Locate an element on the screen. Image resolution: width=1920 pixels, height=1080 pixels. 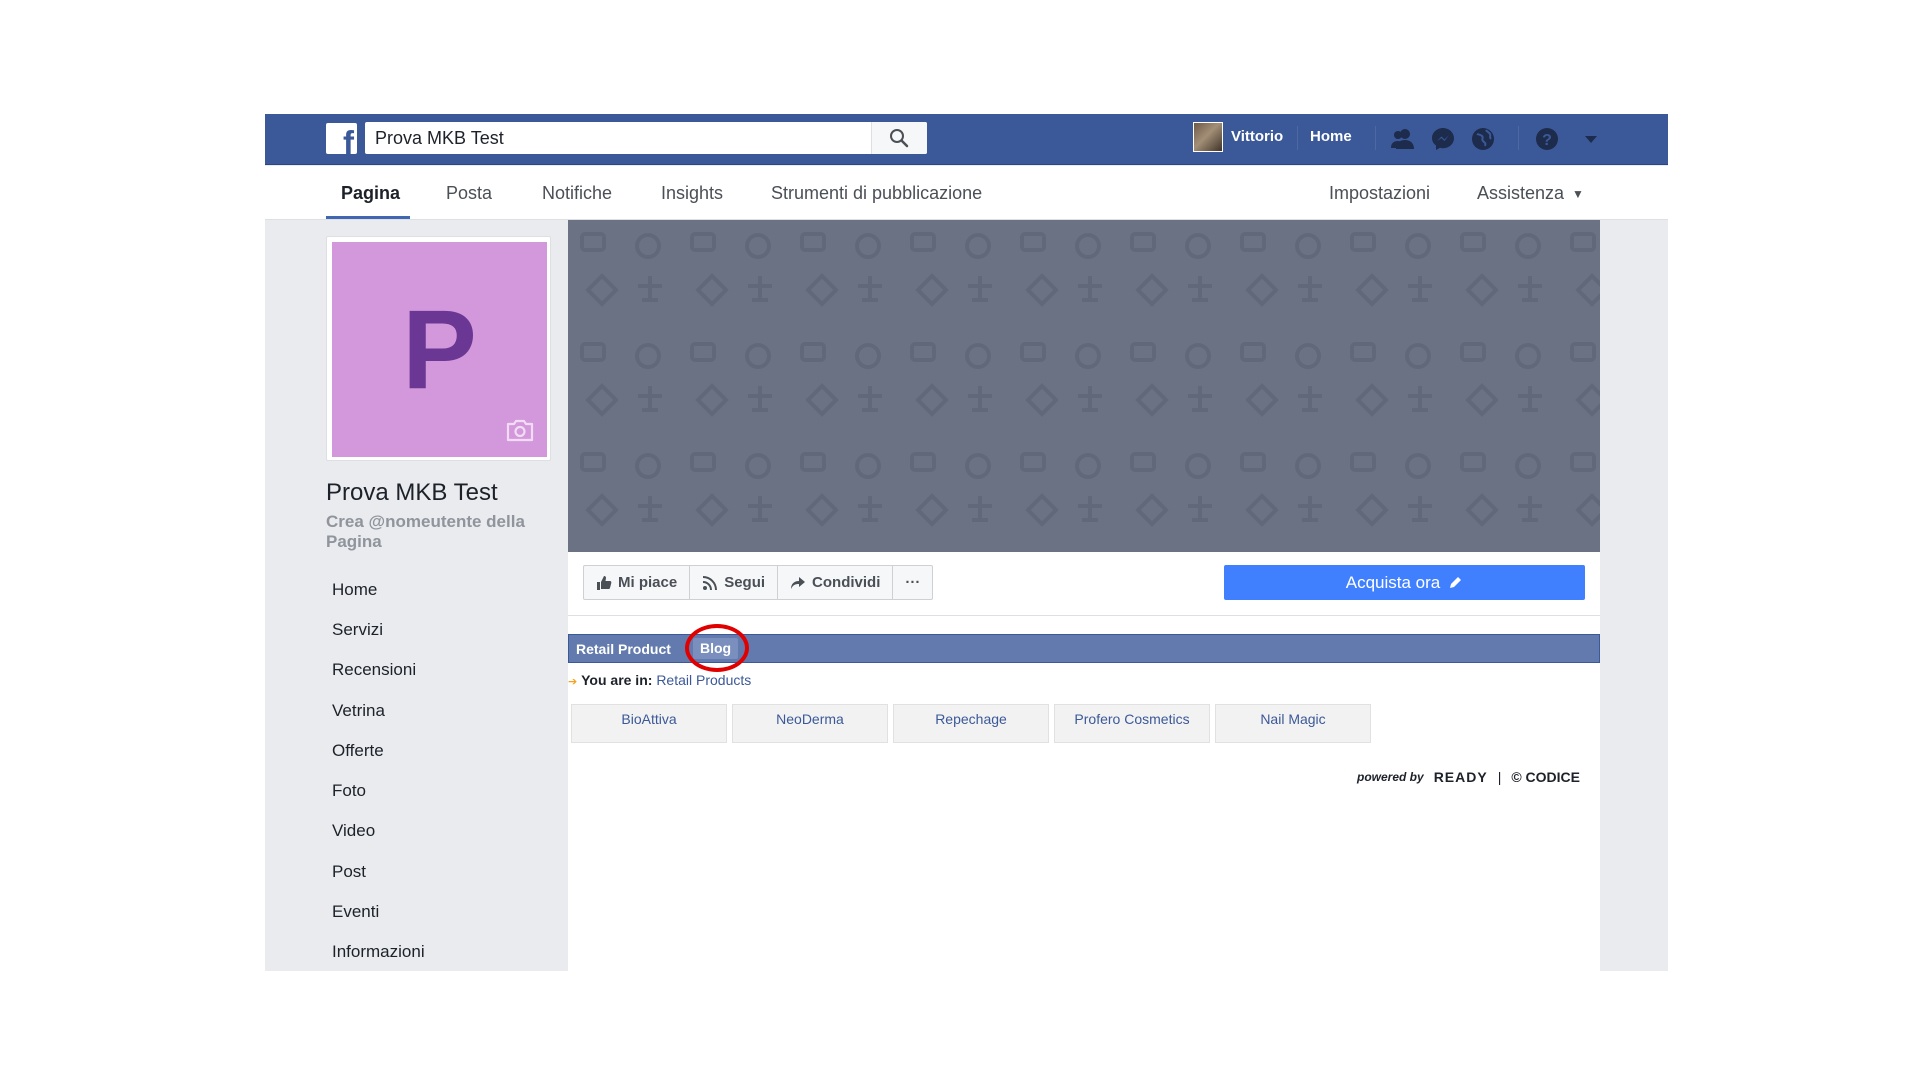
search-input-value: Prova MKB Test is located at coordinates (439, 138).